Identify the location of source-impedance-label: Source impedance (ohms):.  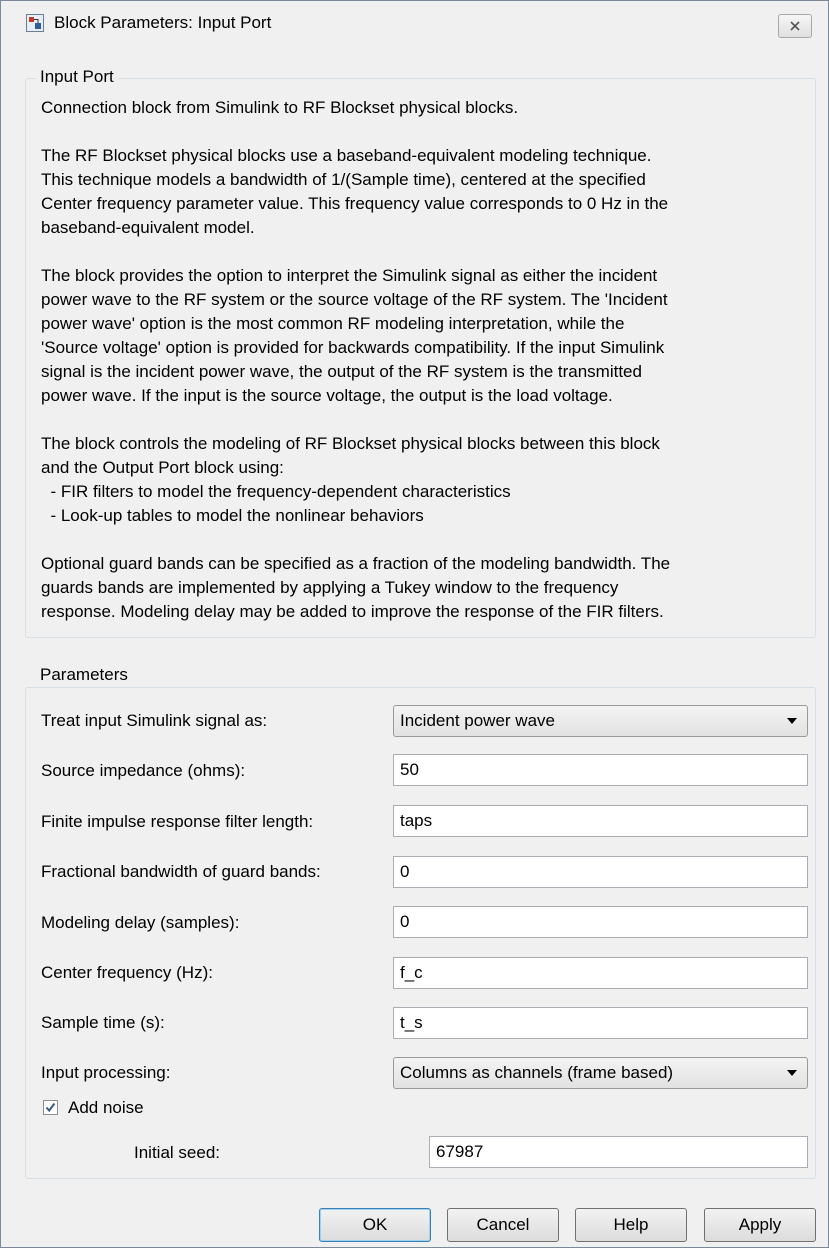
(143, 770).